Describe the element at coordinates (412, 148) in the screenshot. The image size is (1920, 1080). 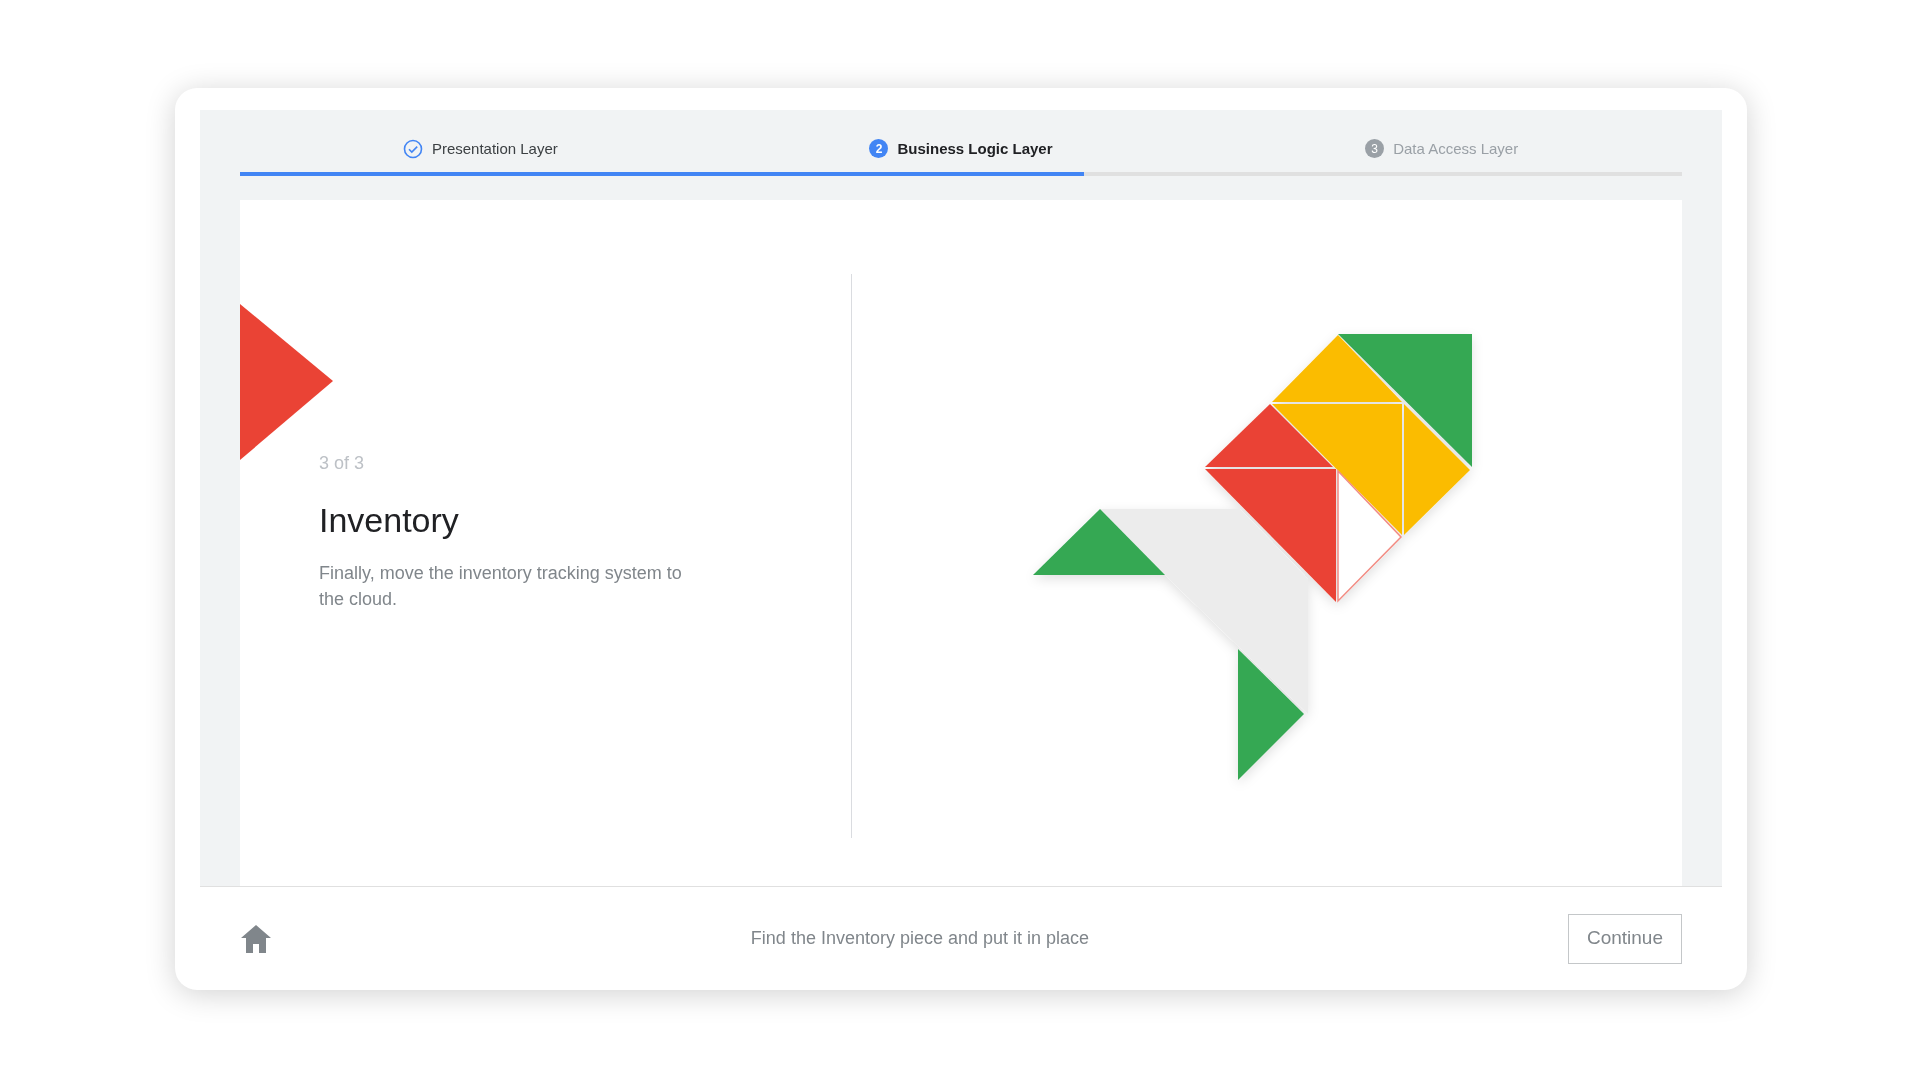
I see `check-circle-icon` at that location.